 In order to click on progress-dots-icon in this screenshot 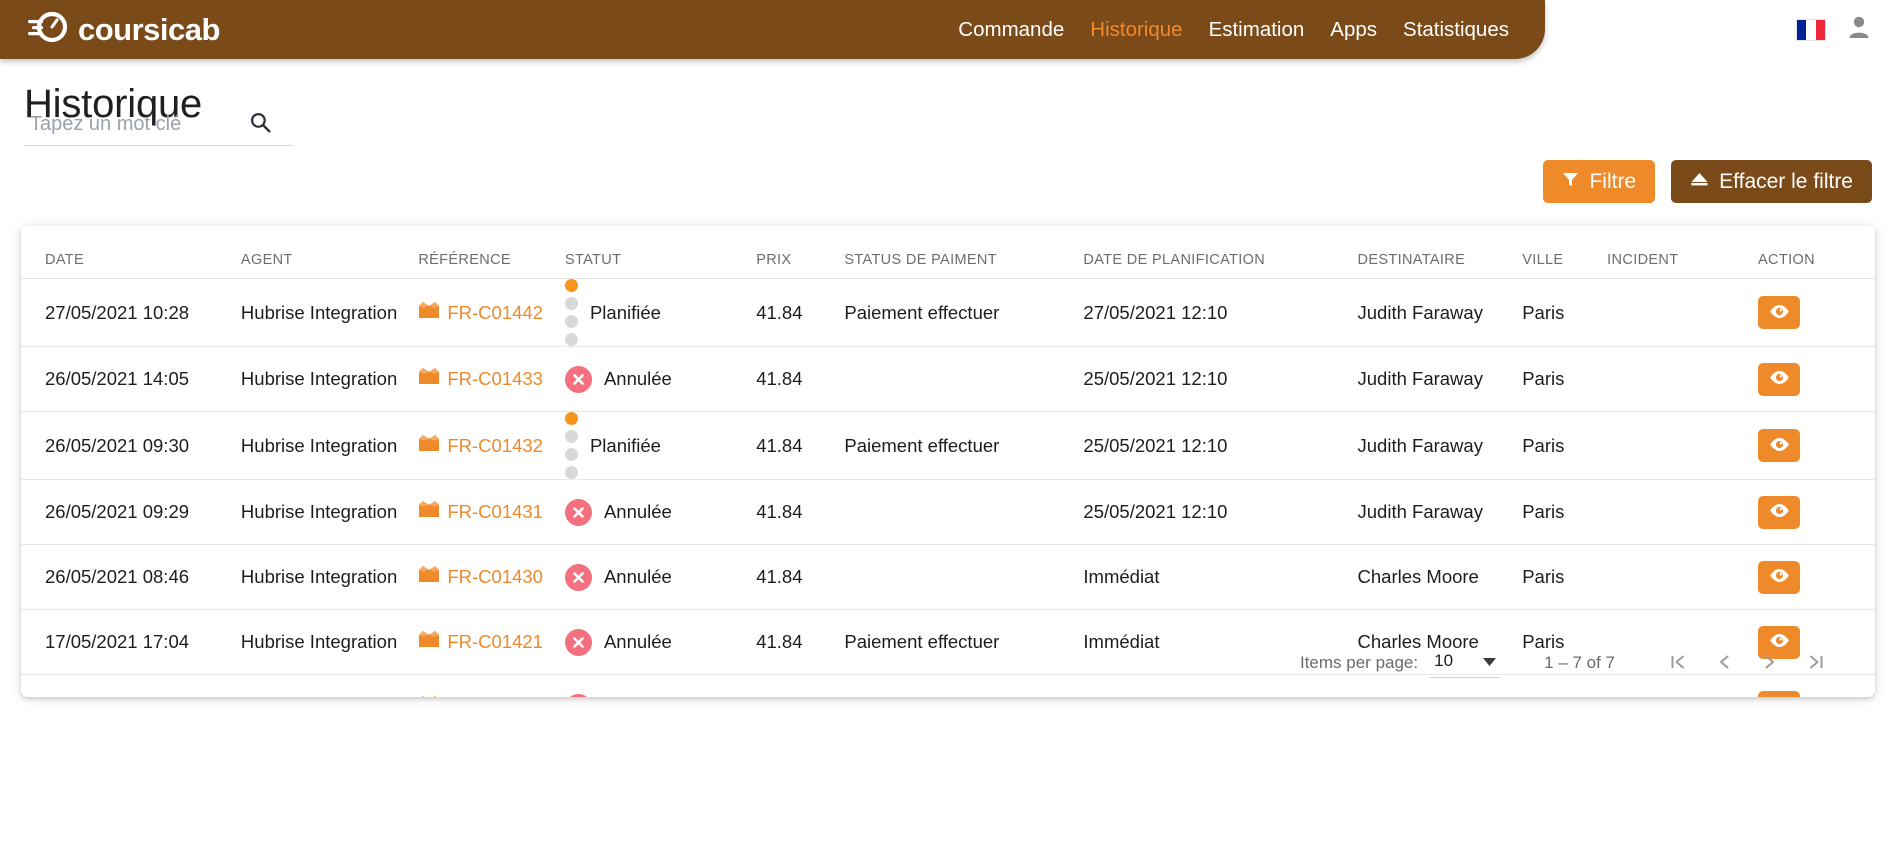, I will do `click(571, 312)`.